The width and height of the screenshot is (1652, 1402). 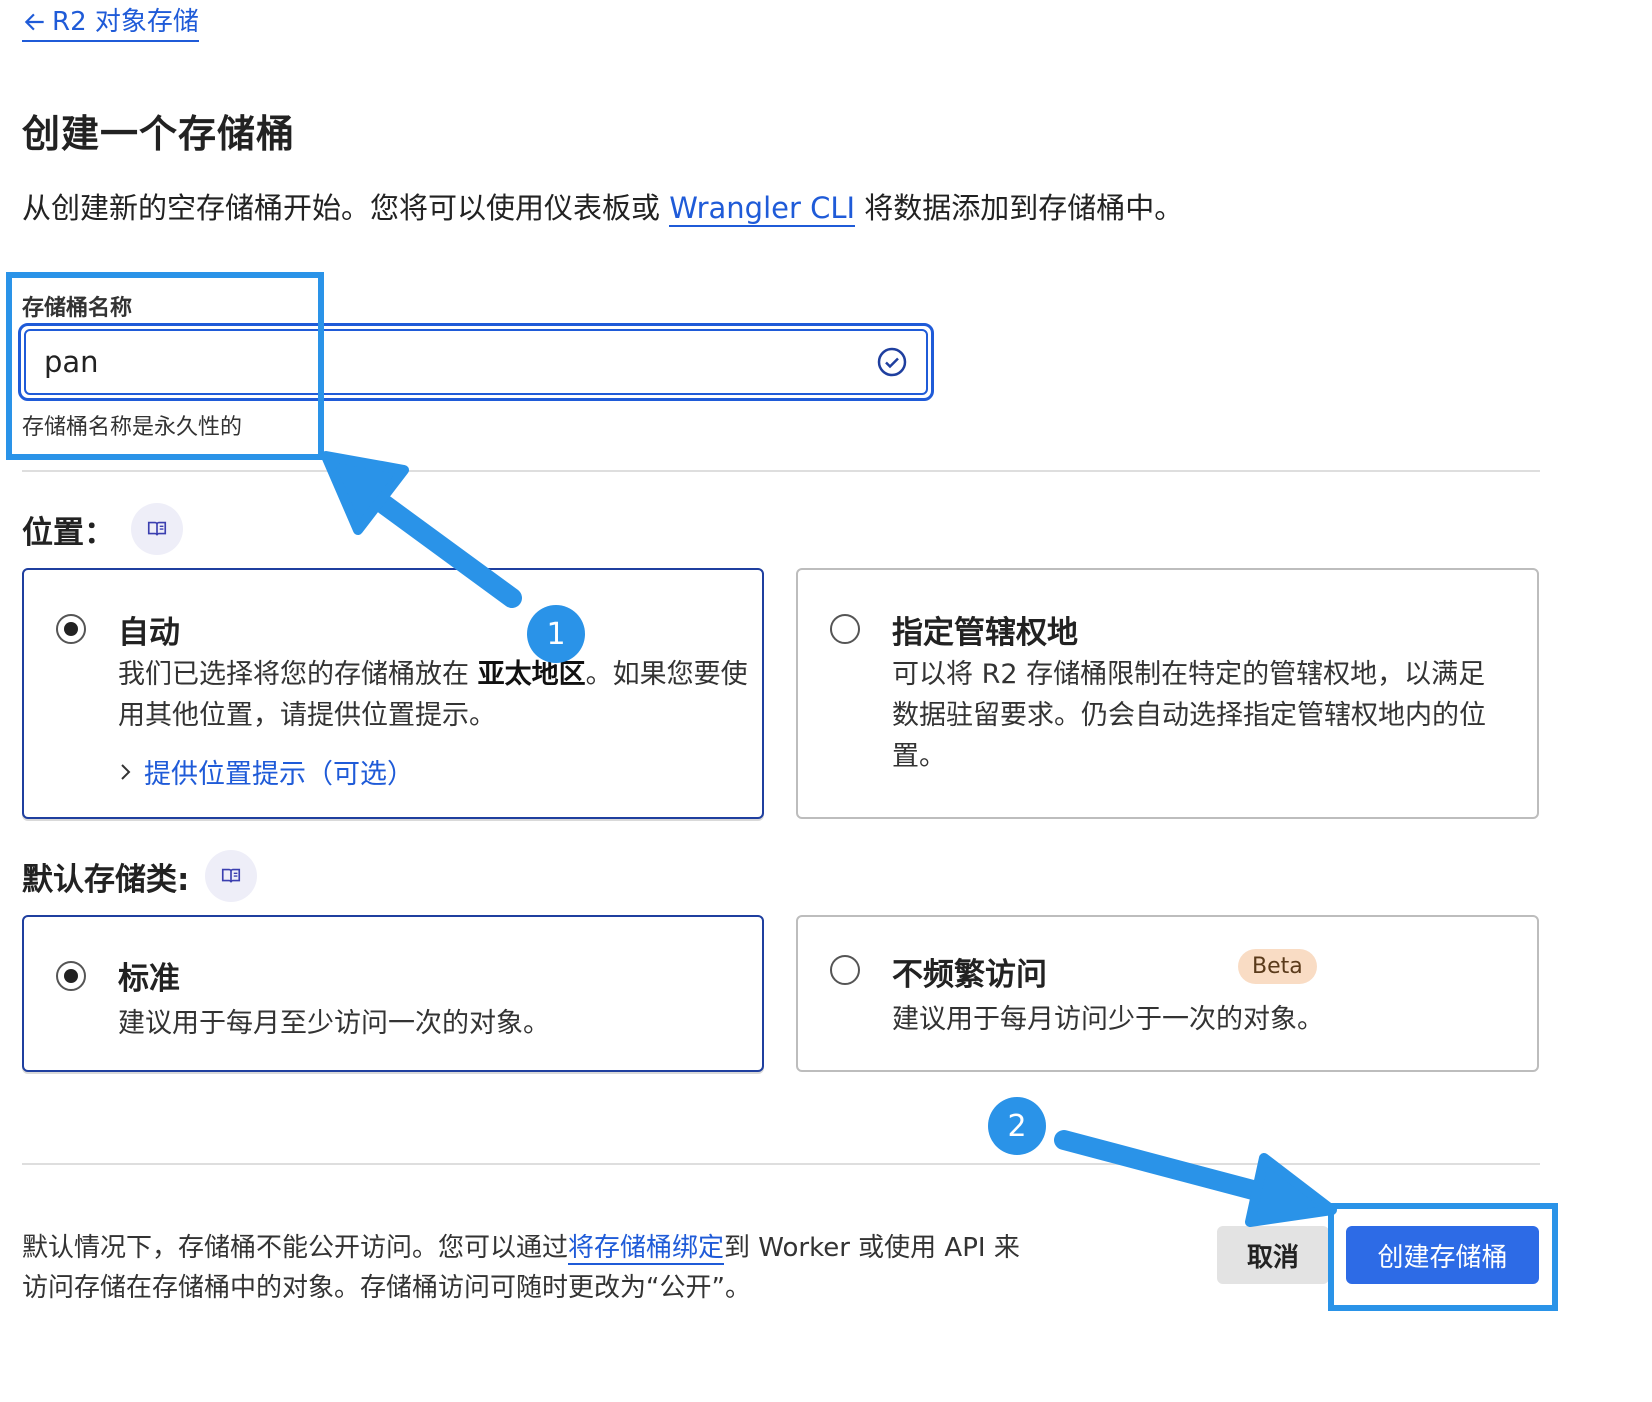 What do you see at coordinates (393, 993) in the screenshot?
I see `storage-option-standard: 标准 建议用于每月至少访问一次的对象。` at bounding box center [393, 993].